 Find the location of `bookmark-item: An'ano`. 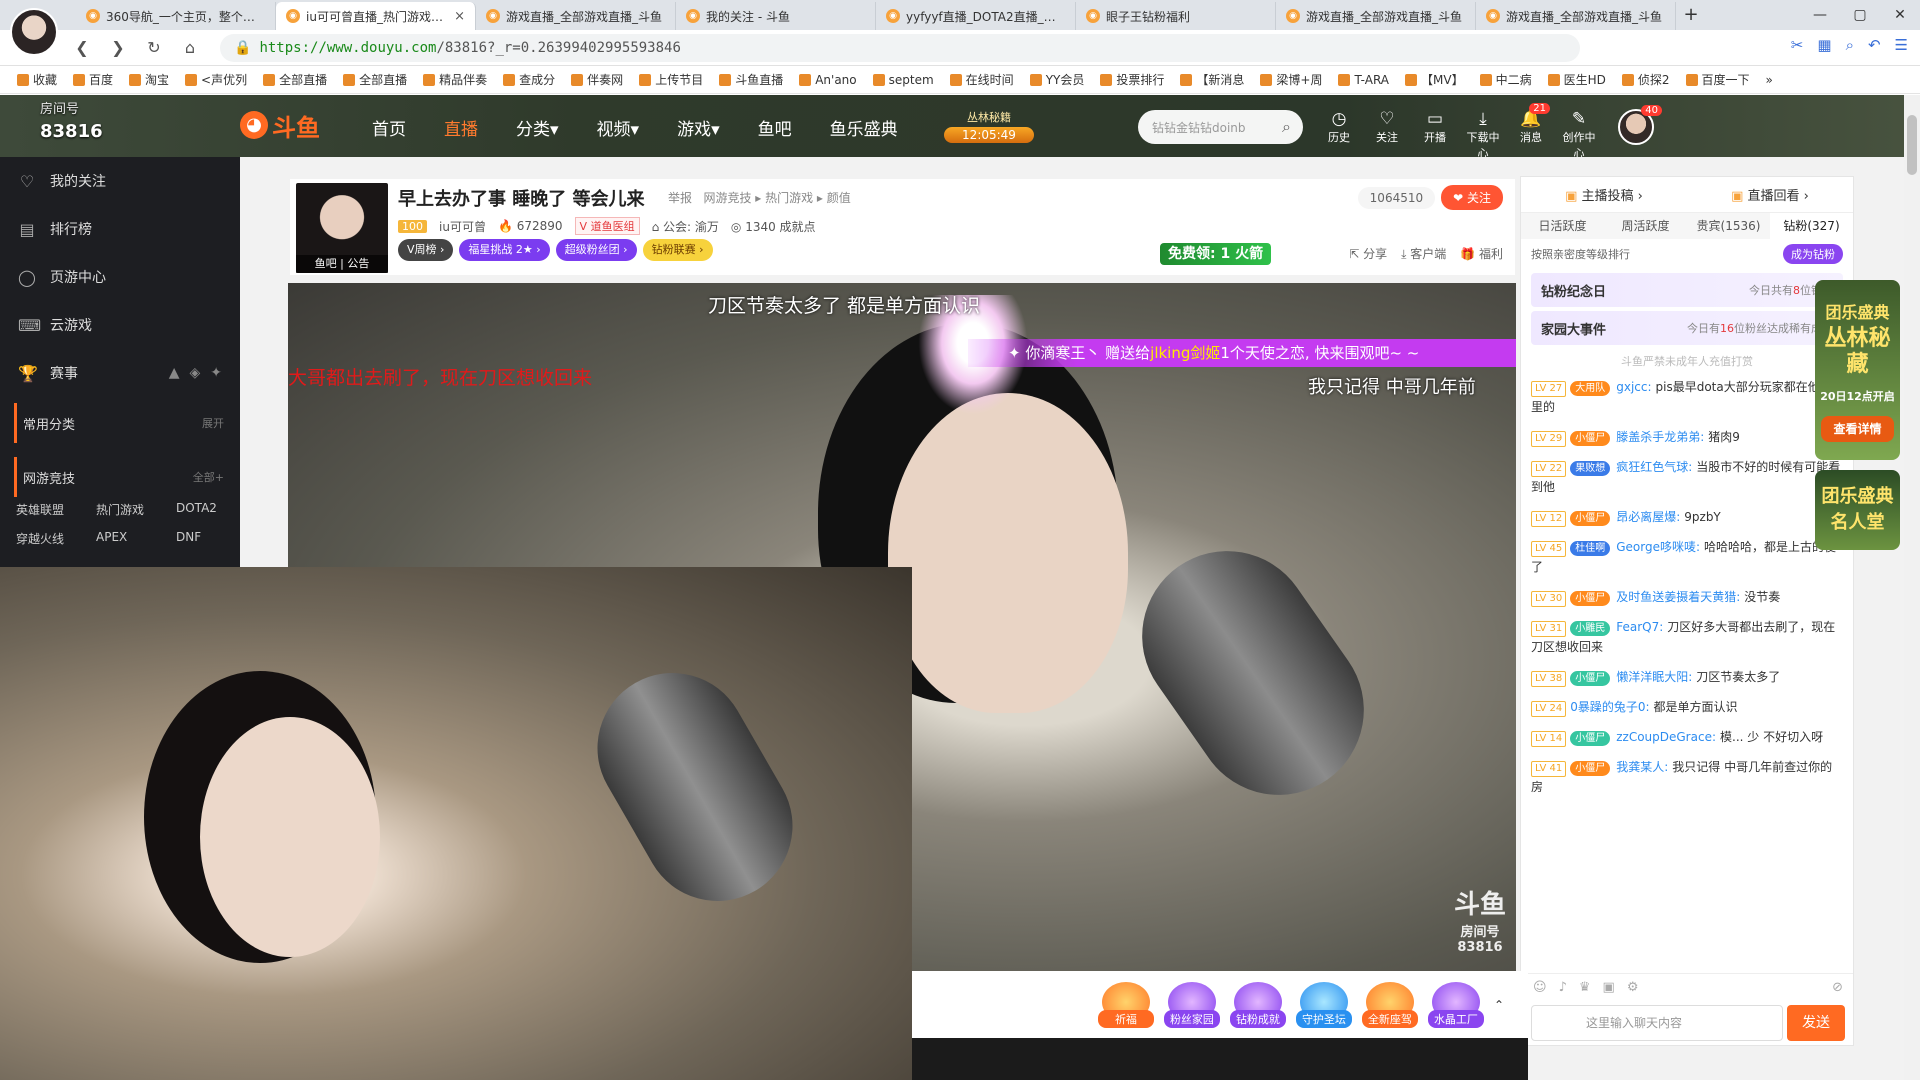

bookmark-item: An'ano is located at coordinates (827, 80).